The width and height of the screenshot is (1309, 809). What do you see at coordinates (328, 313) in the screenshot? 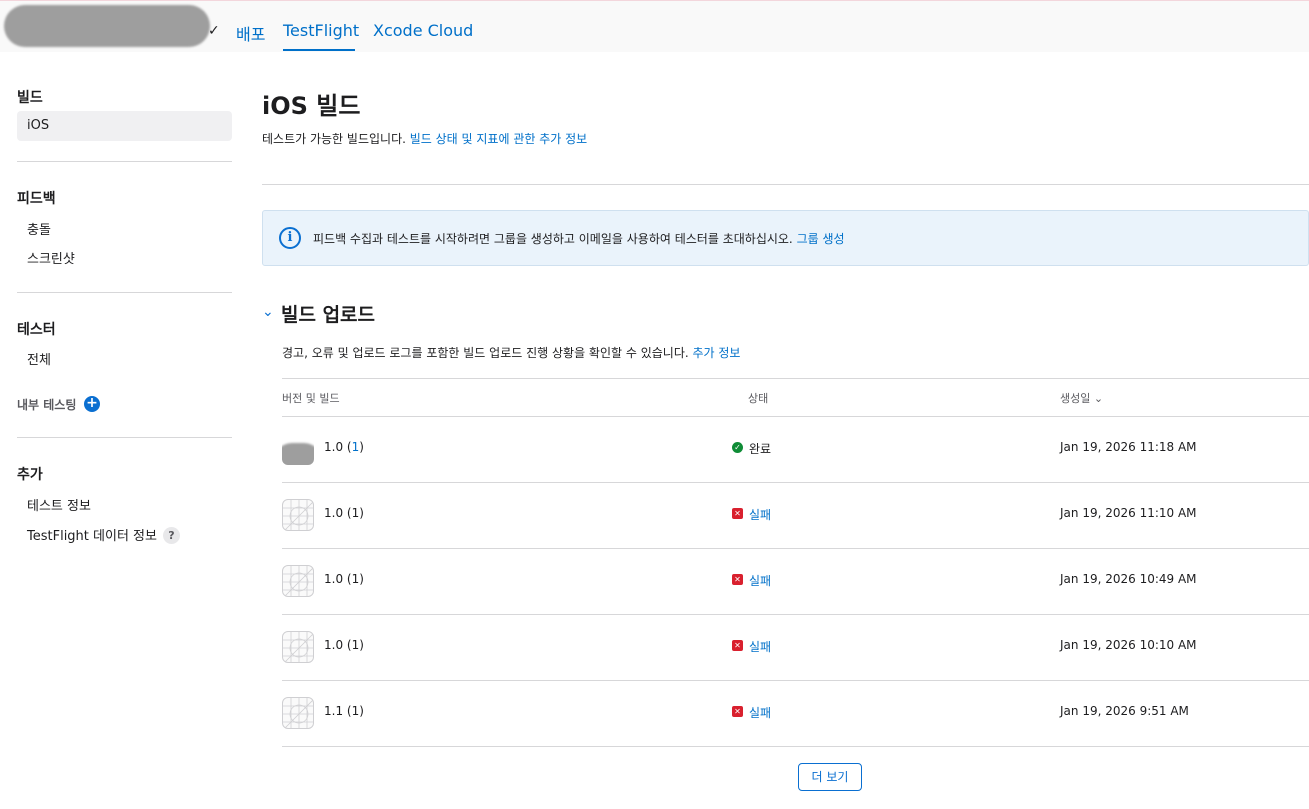
I see `section-title-build-uploads: 빌드 업로드` at bounding box center [328, 313].